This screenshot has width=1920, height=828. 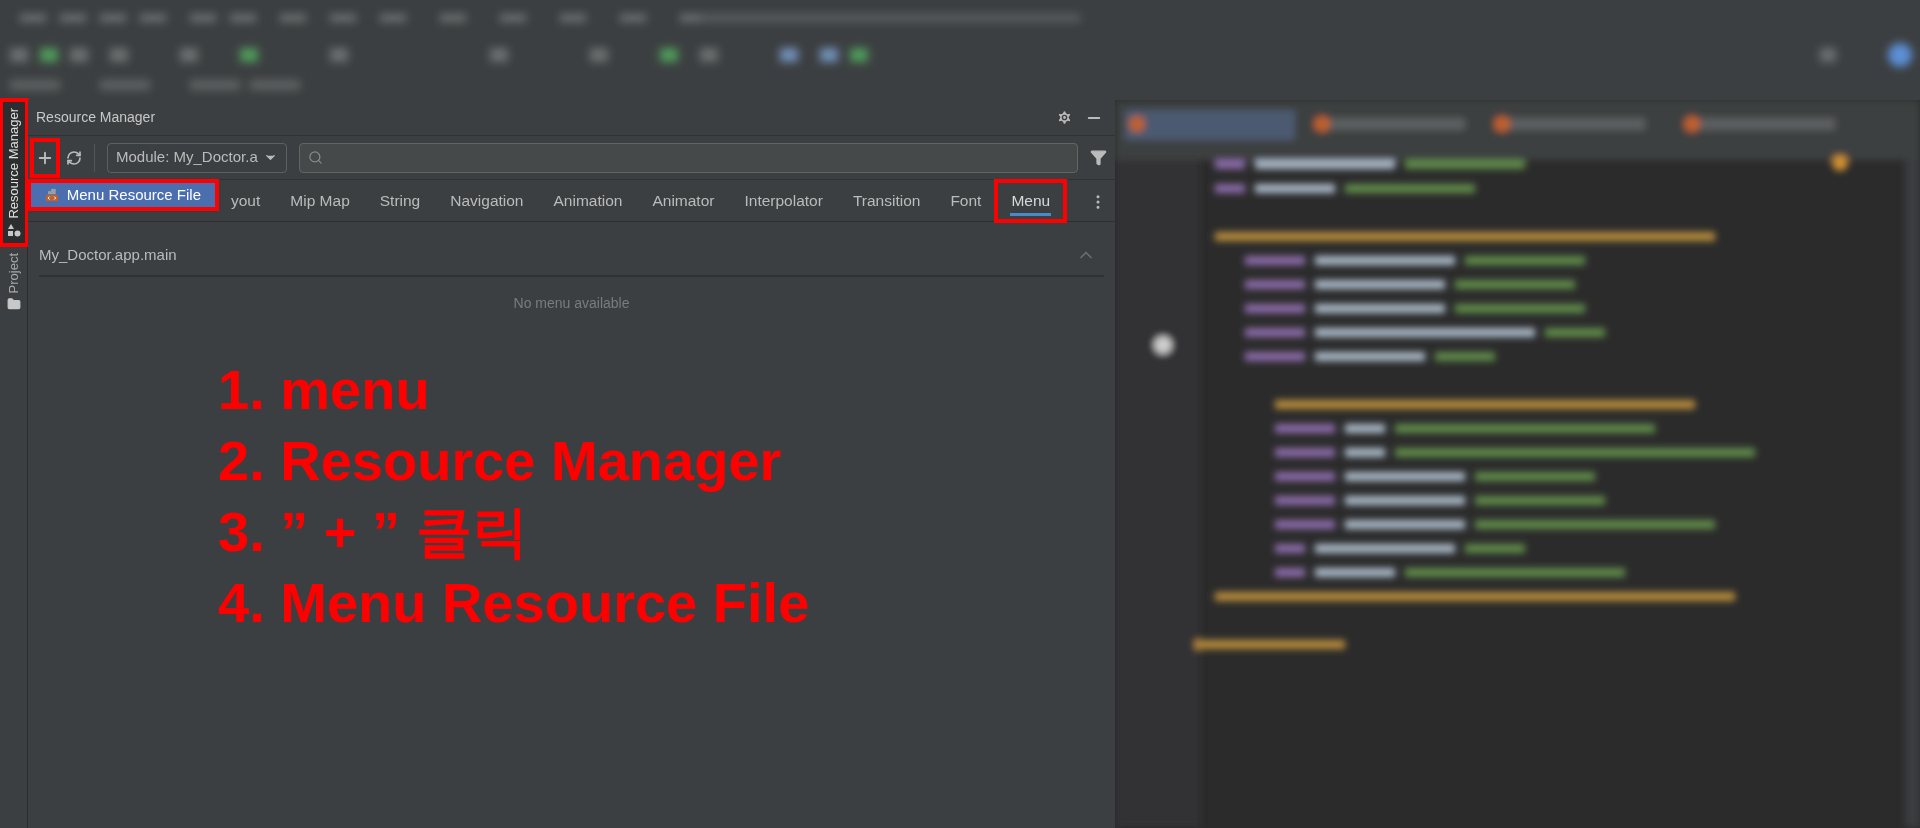 What do you see at coordinates (96, 117) in the screenshot?
I see `panel-title: Resource Manager` at bounding box center [96, 117].